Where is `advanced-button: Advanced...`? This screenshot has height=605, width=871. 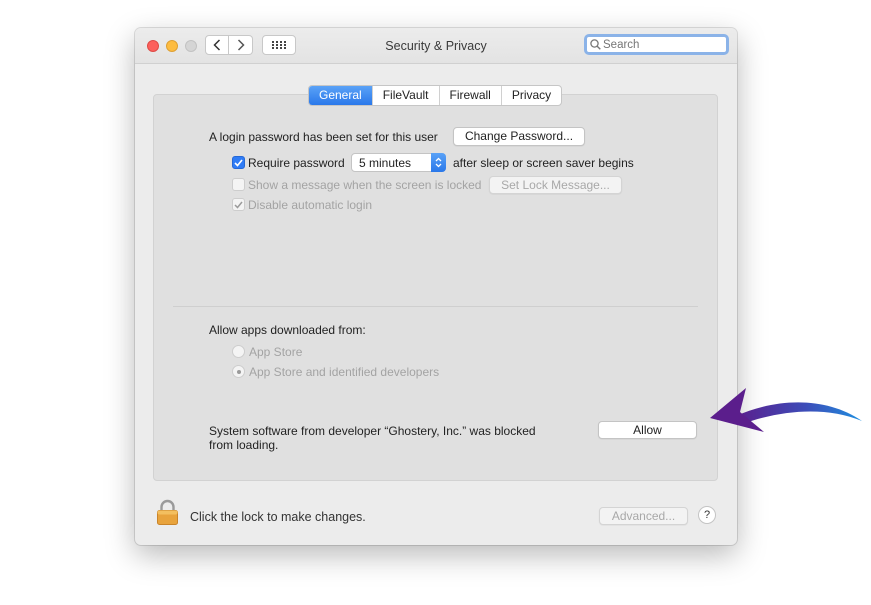 advanced-button: Advanced... is located at coordinates (643, 516).